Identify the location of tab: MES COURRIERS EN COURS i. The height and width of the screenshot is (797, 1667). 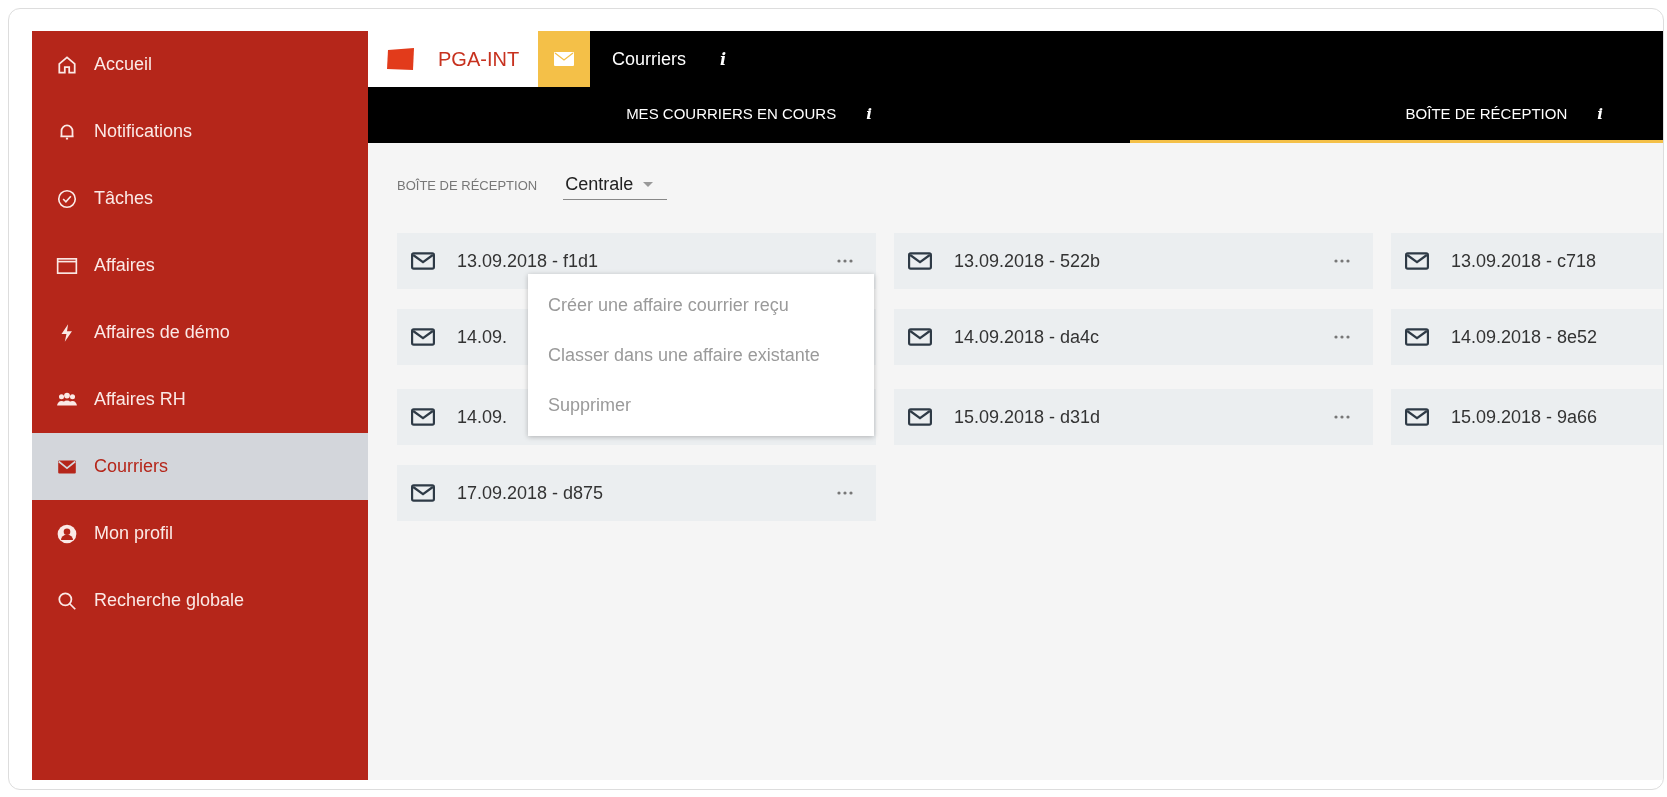
(749, 115).